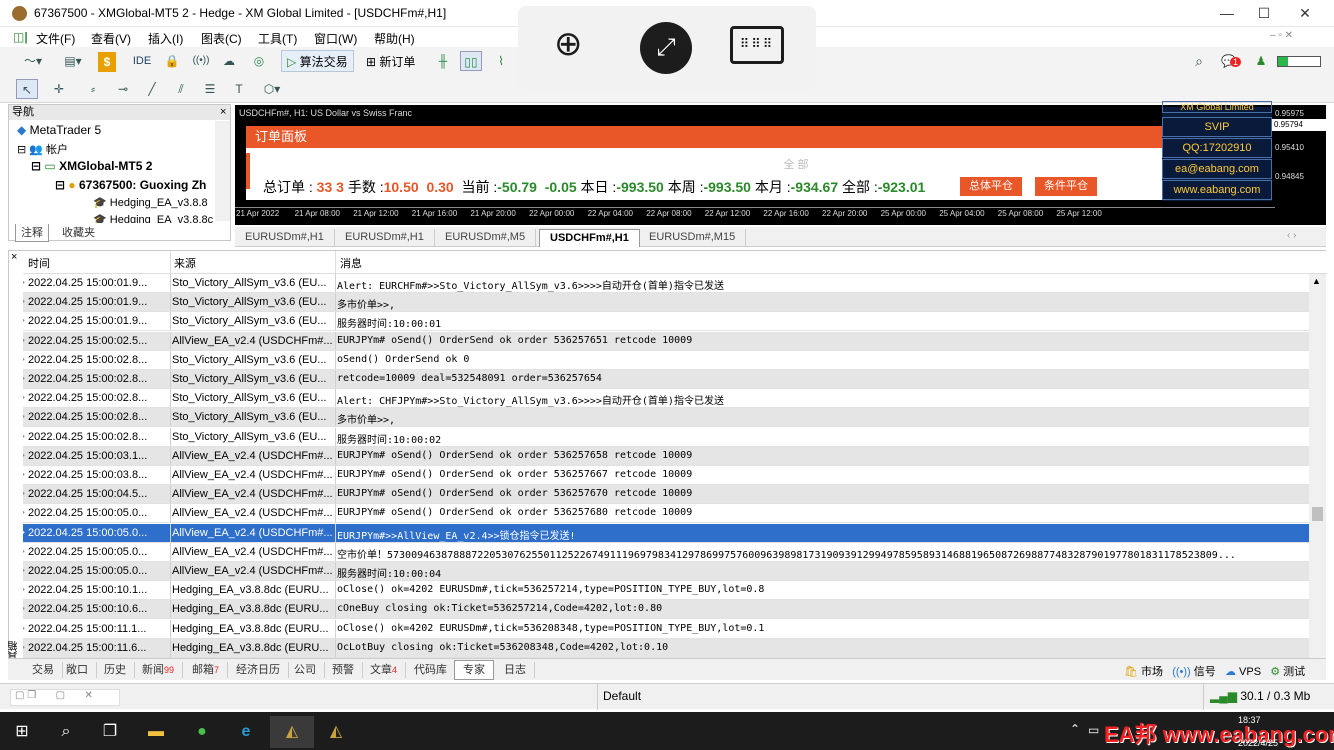 The width and height of the screenshot is (1334, 750). Describe the element at coordinates (73, 61) in the screenshot. I see `templates-icon: ▤▾` at that location.